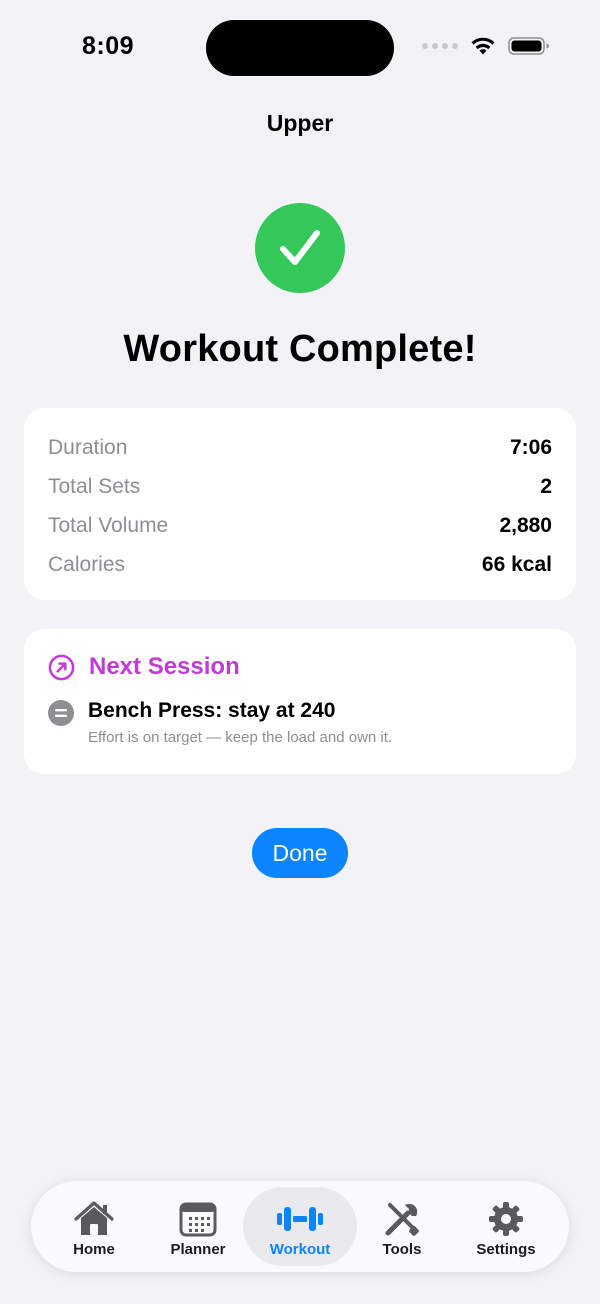 This screenshot has width=600, height=1304. I want to click on stat-label: Total Sets, so click(94, 486).